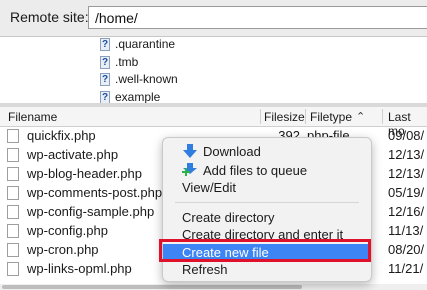 This screenshot has height=290, width=427. What do you see at coordinates (265, 250) in the screenshot?
I see `annotation-highlight-box` at bounding box center [265, 250].